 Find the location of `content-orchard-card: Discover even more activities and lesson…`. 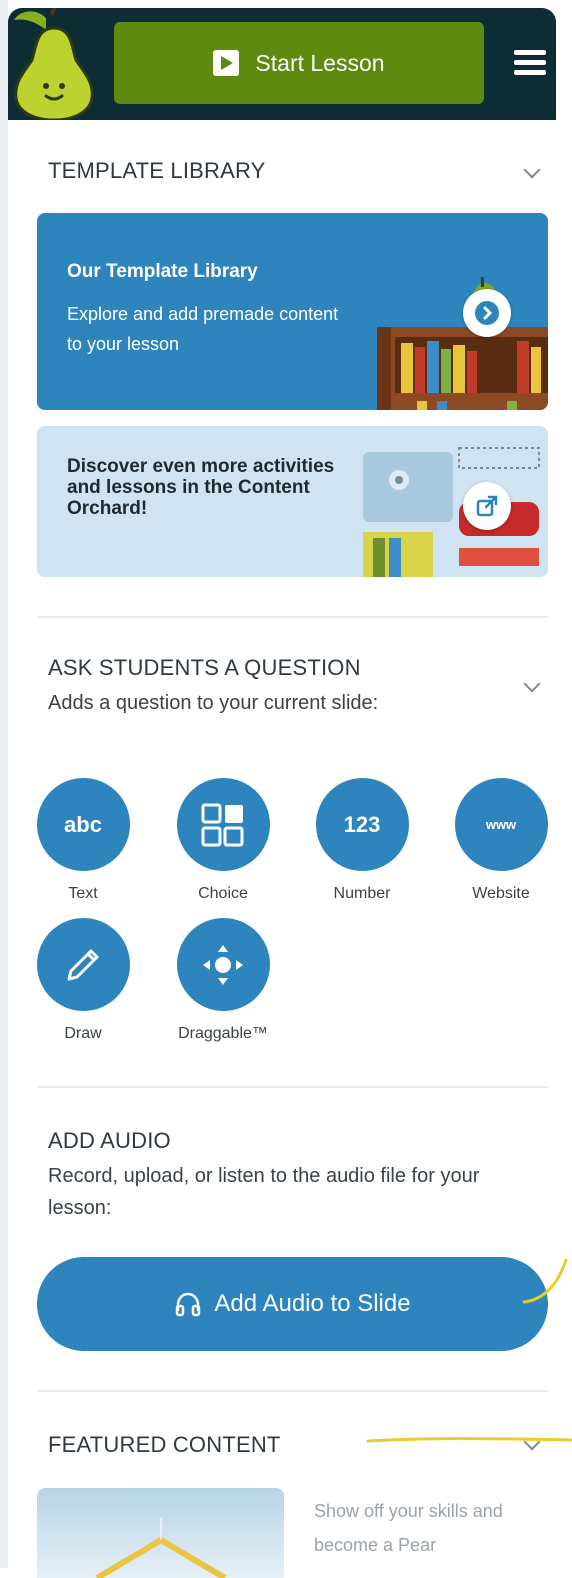

content-orchard-card: Discover even more activities and lesson… is located at coordinates (292, 501).